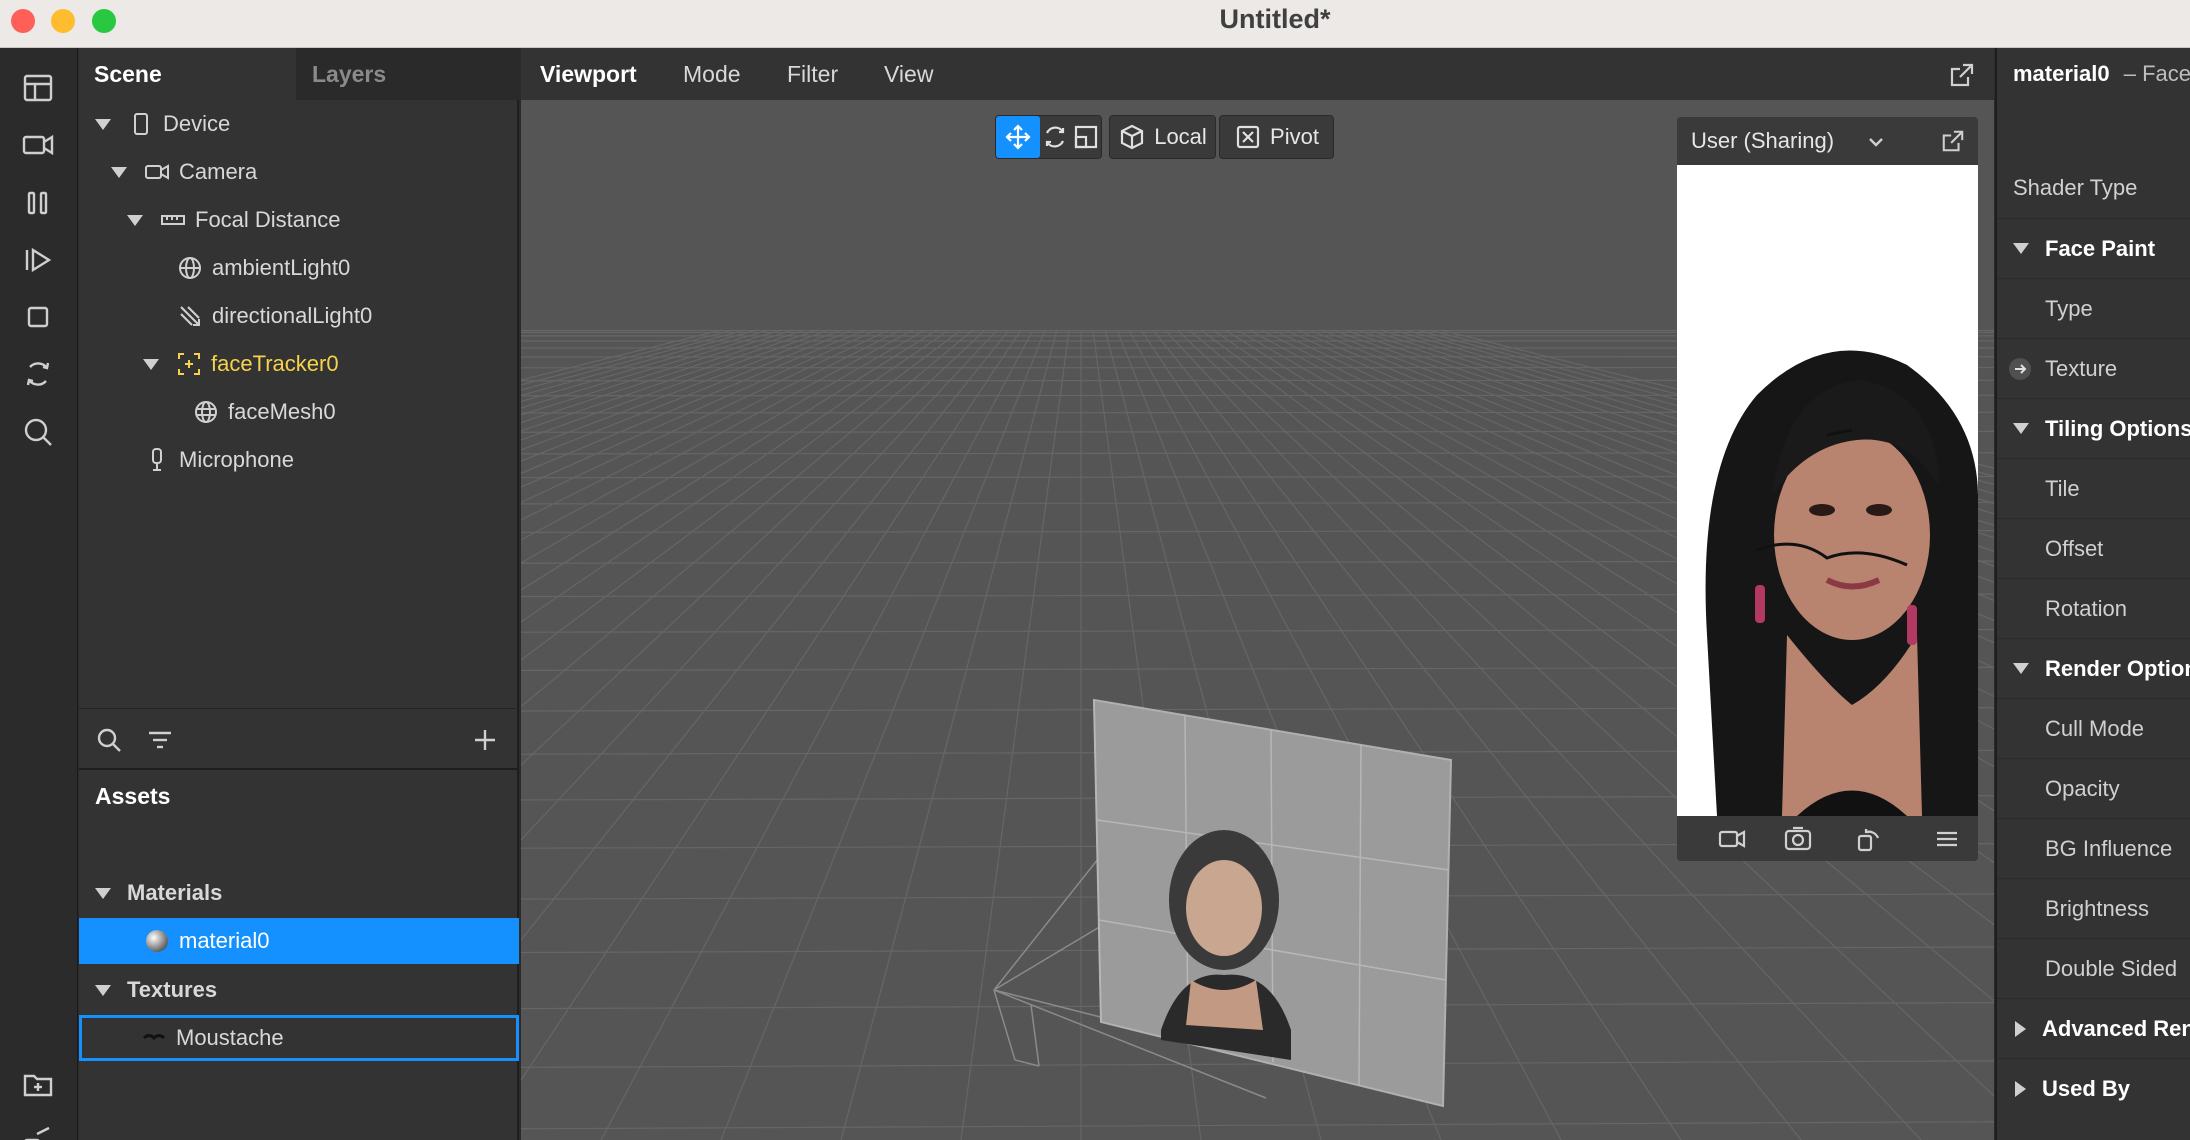  I want to click on asset-item-texture: Moustache, so click(299, 1038).